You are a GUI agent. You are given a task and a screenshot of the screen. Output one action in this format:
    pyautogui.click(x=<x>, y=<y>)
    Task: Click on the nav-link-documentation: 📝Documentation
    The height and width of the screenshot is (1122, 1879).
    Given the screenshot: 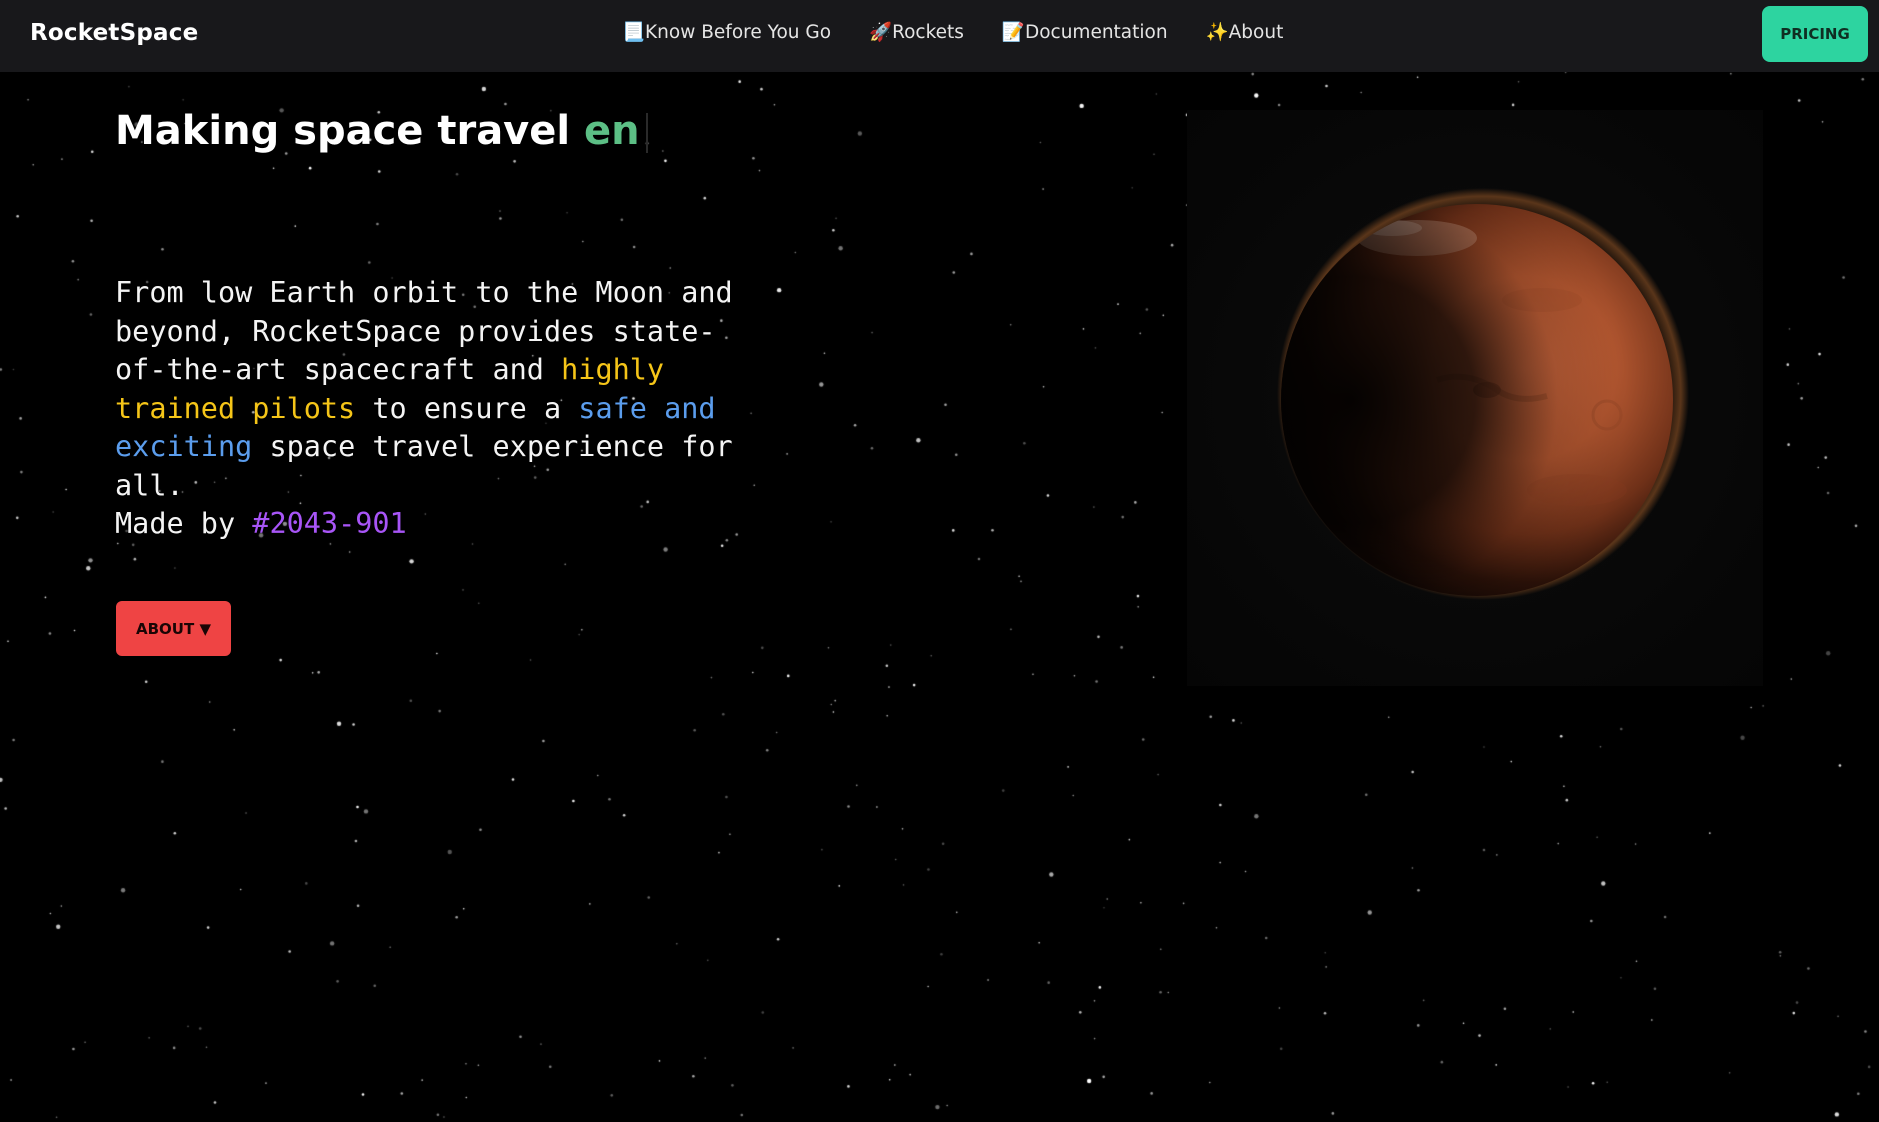 What is the action you would take?
    pyautogui.click(x=1085, y=32)
    